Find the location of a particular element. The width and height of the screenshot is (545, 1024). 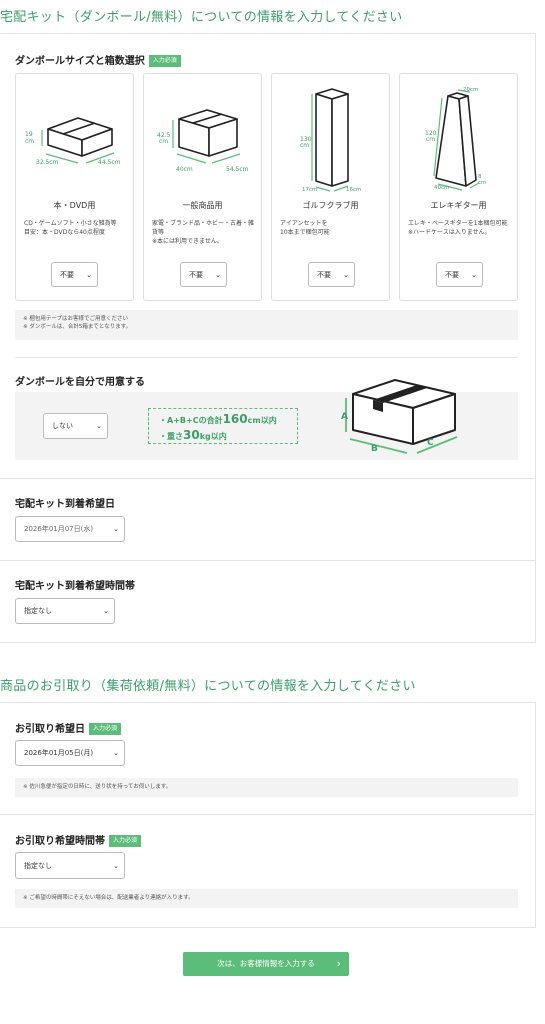

own-box-rule-weight: ・重さ30kg以内 is located at coordinates (193, 435).